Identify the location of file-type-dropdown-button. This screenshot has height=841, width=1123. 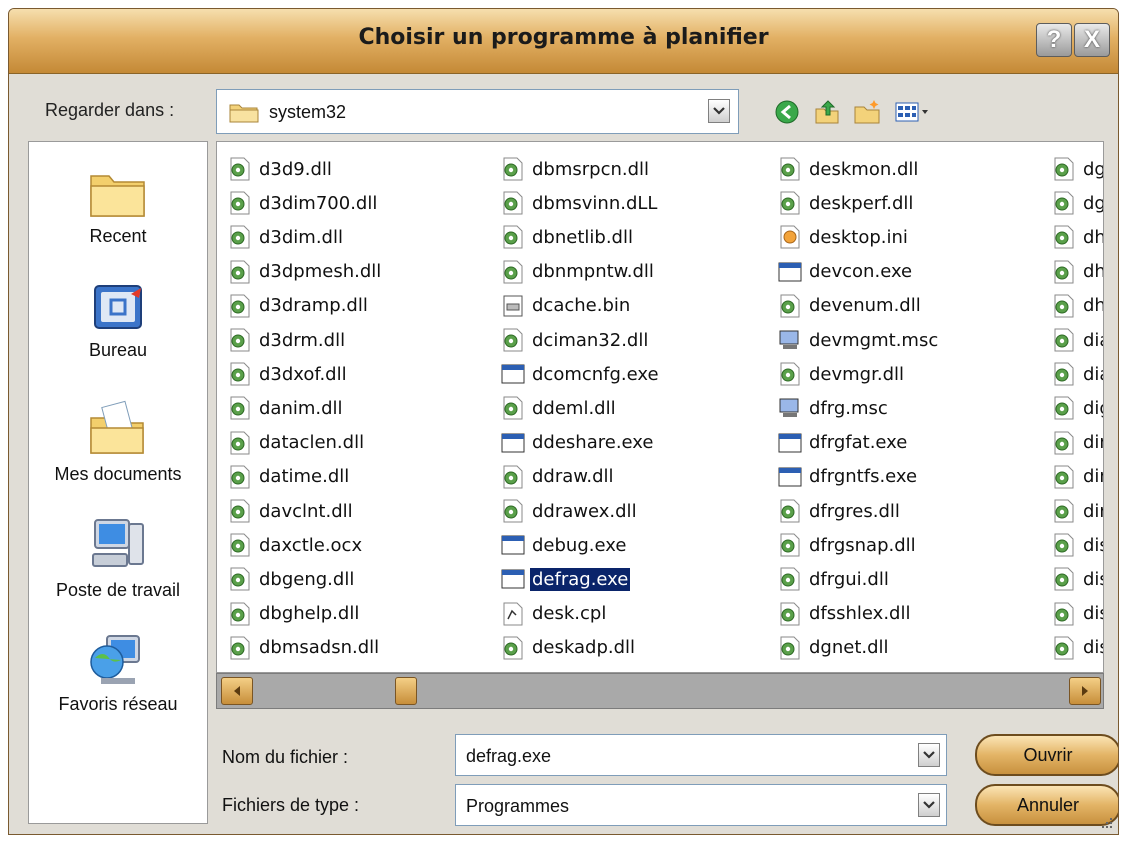
(929, 805).